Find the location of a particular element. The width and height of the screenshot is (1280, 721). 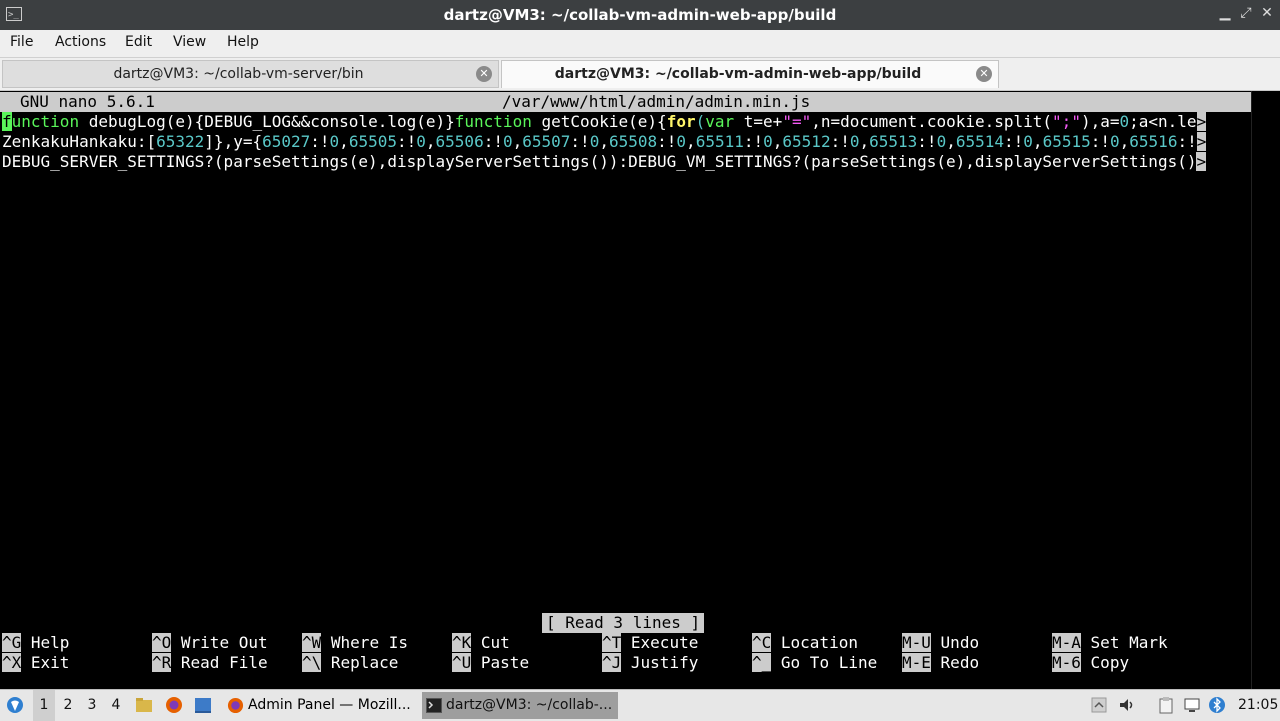

minimize-icon: ▁ is located at coordinates (1225, 13).